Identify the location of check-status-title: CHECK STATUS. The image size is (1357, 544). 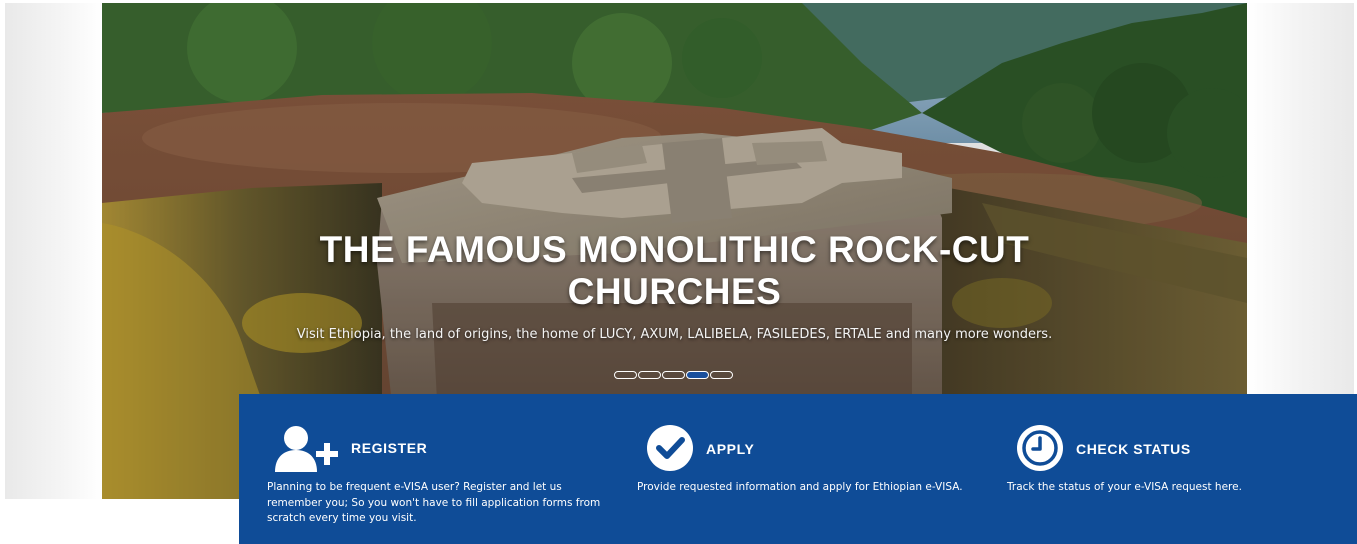
(1133, 449).